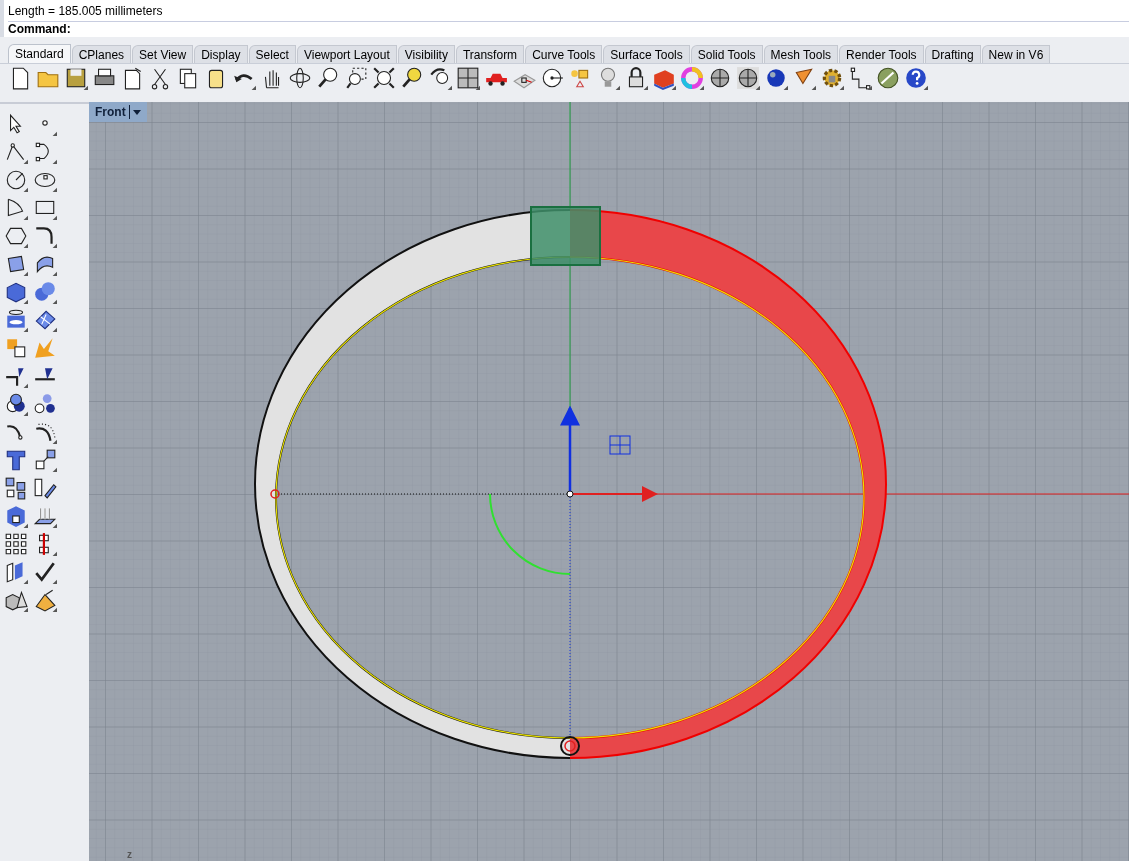 This screenshot has width=1129, height=861. What do you see at coordinates (16, 460) in the screenshot?
I see `text-icon` at bounding box center [16, 460].